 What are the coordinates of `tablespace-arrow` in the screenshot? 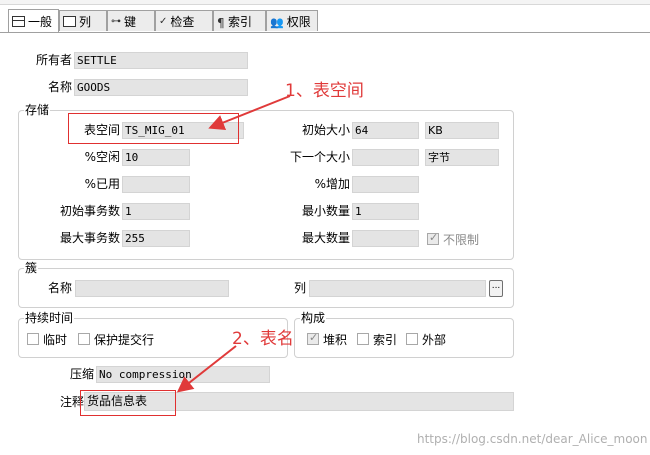 It's located at (249, 113).